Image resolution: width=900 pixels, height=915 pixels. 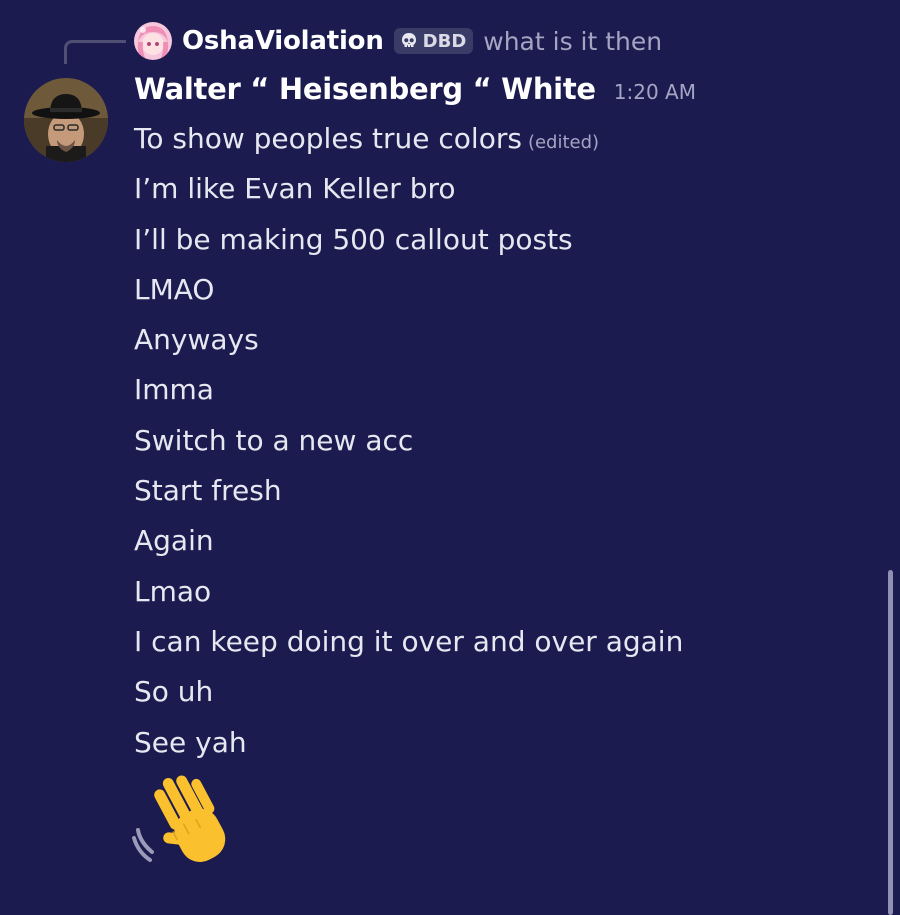 I want to click on anime-avatar-icon, so click(x=153, y=41).